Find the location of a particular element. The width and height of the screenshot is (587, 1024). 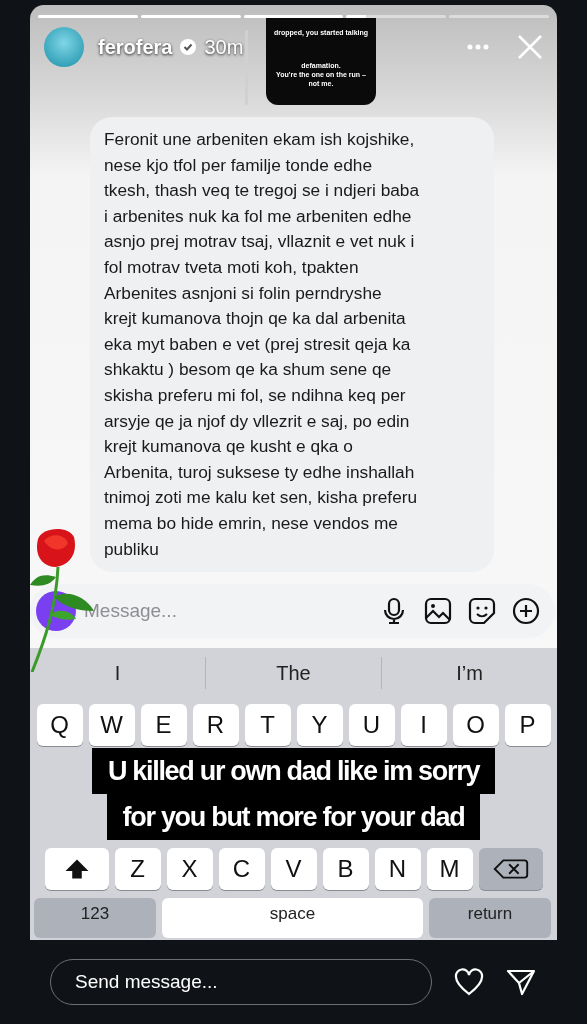

sticker-icon is located at coordinates (482, 611).